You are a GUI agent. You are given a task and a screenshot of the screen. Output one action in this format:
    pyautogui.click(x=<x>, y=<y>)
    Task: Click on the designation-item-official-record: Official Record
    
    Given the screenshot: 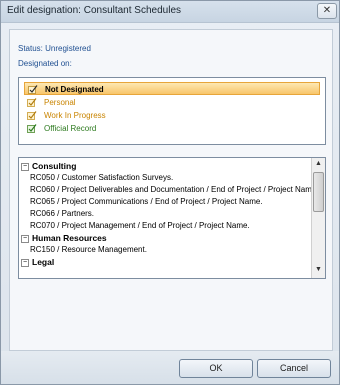 What is the action you would take?
    pyautogui.click(x=172, y=128)
    